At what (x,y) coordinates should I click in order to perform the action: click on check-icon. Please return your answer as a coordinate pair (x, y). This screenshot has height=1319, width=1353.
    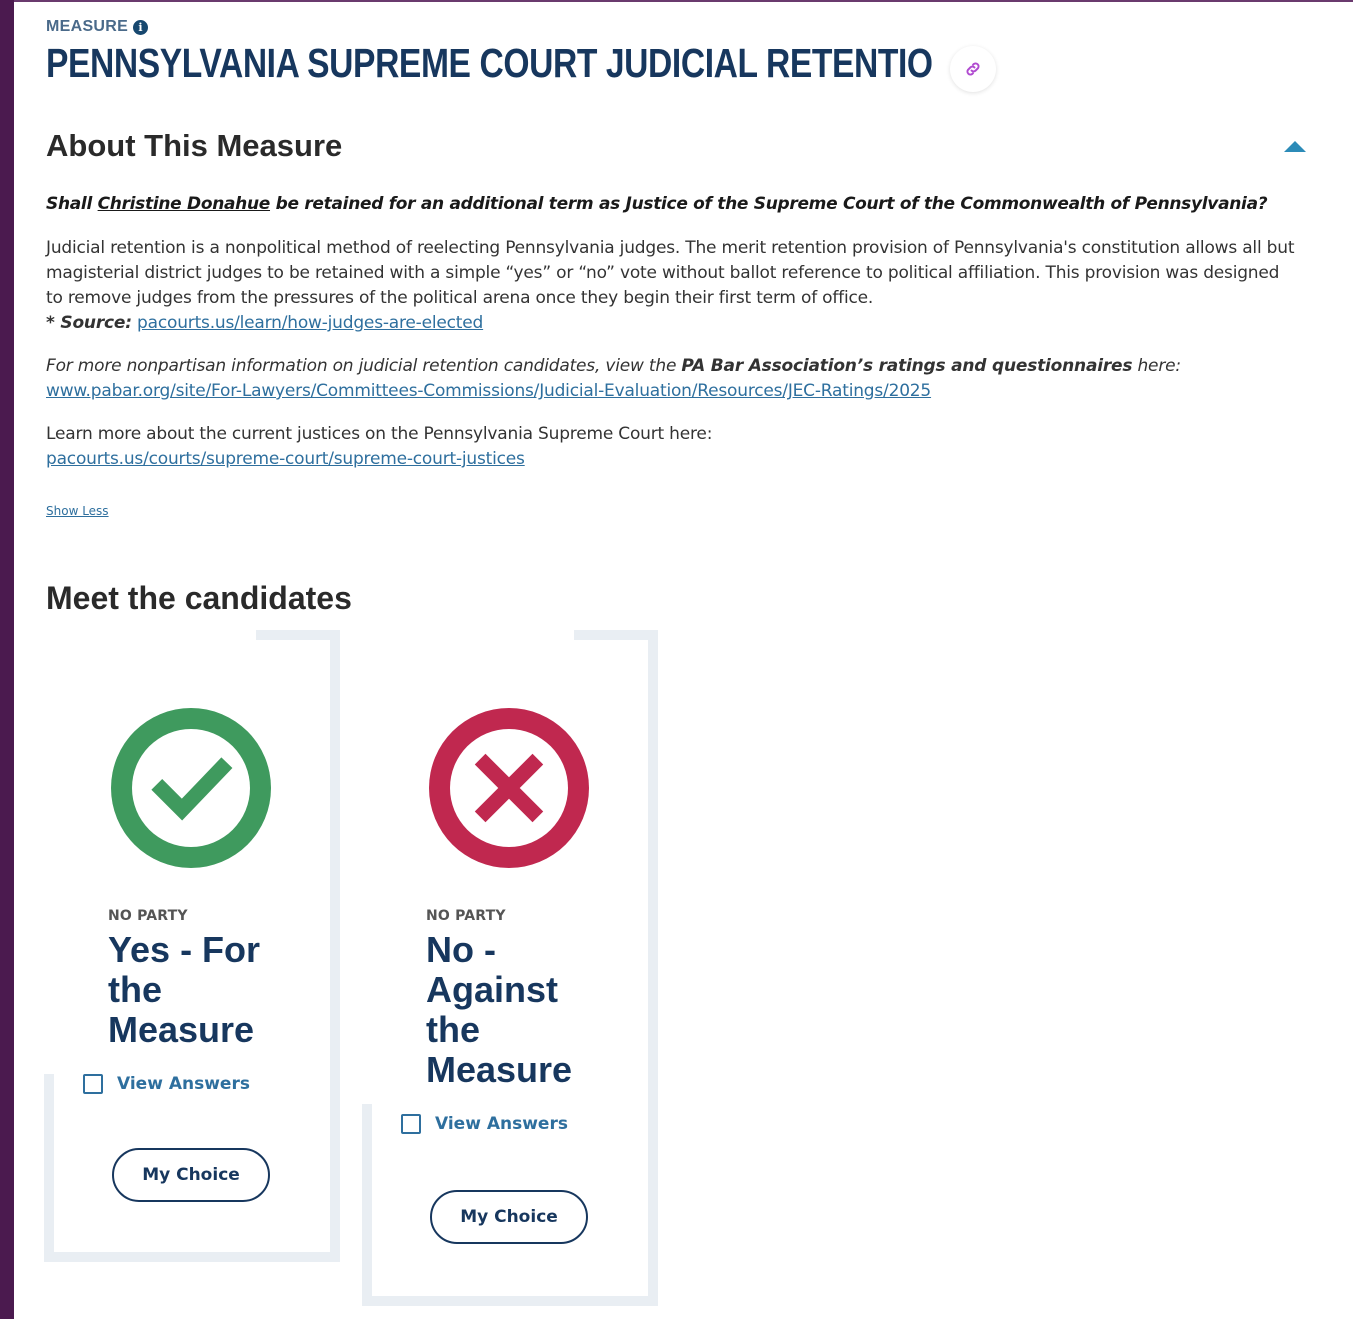
    Looking at the image, I should click on (192, 789).